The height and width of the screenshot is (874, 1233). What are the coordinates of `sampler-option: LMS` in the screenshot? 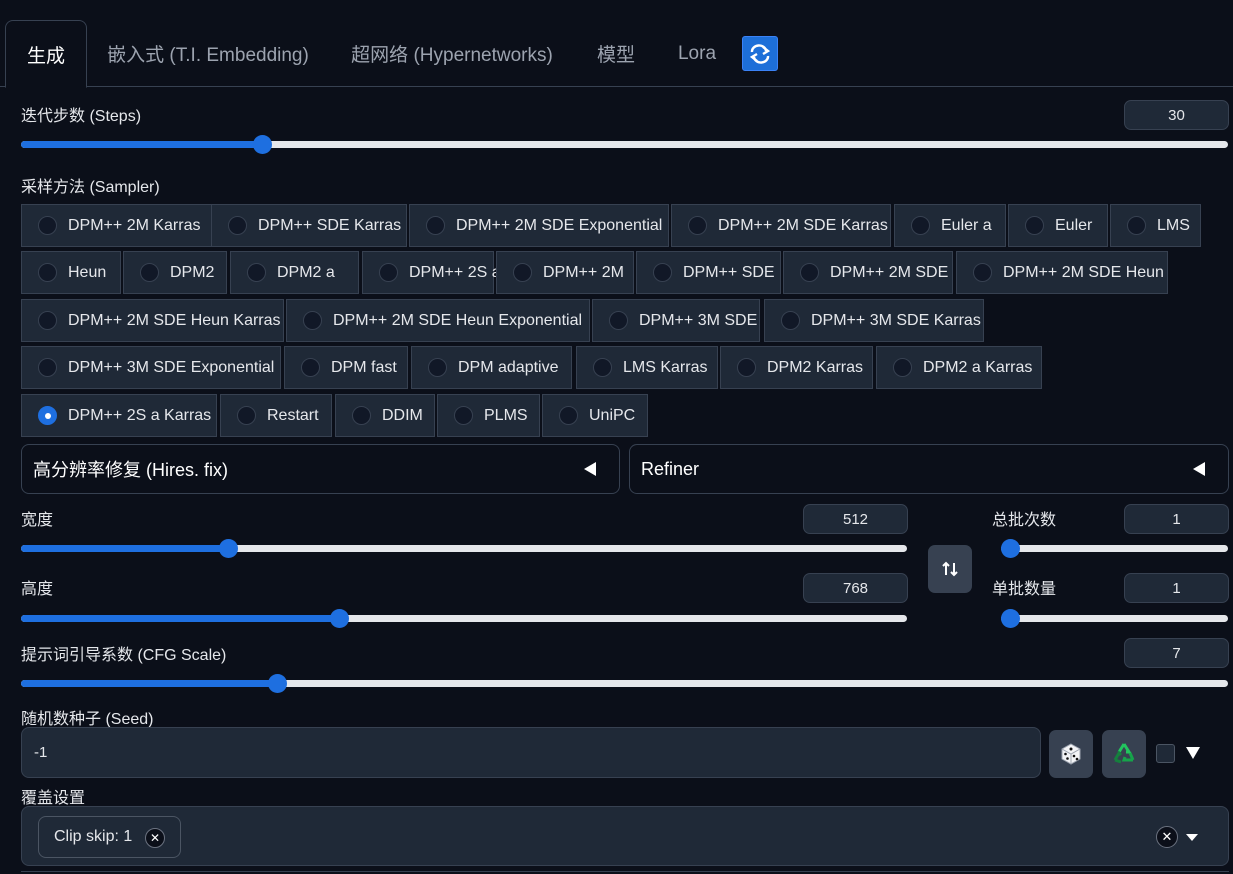 It's located at (1155, 225).